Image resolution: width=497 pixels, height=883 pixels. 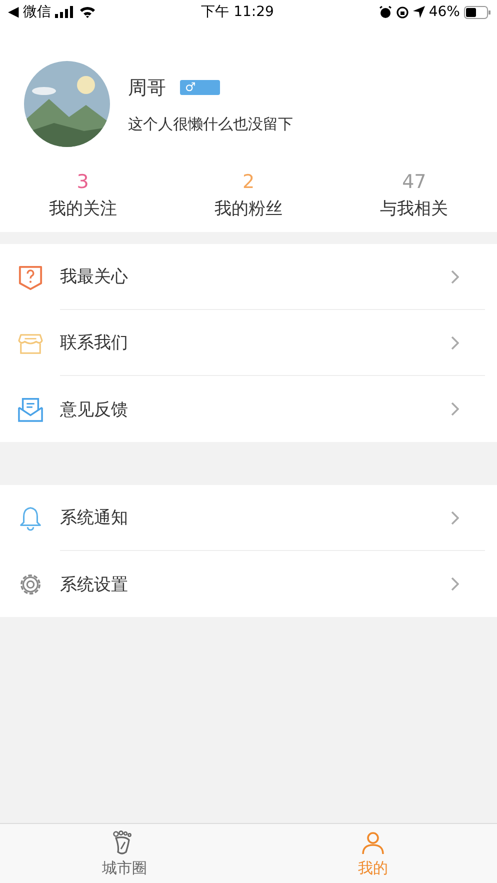 I want to click on stat-item: 47 与我相关, so click(x=414, y=195).